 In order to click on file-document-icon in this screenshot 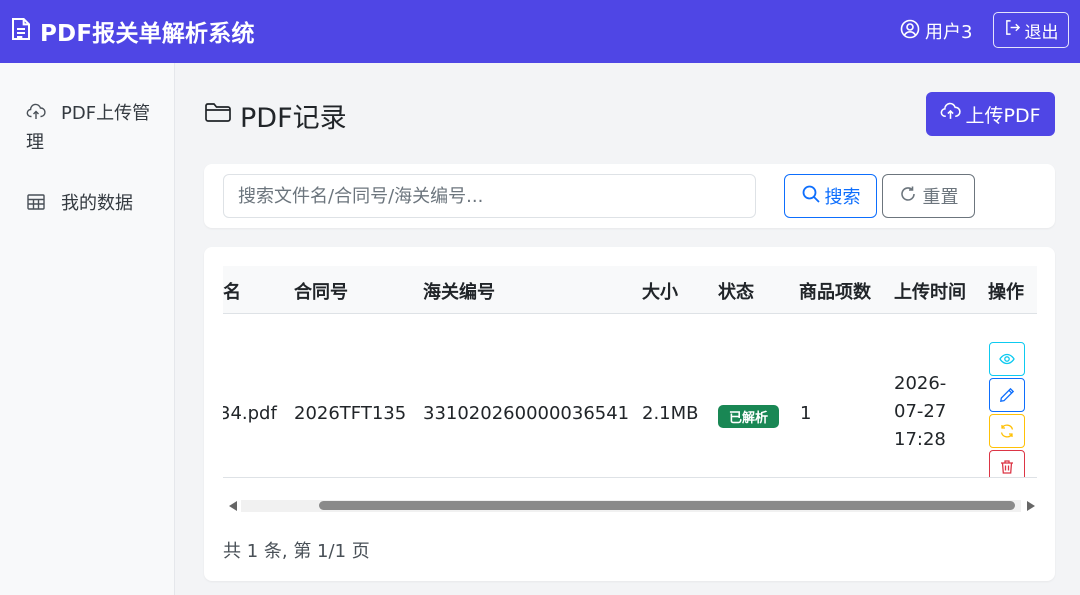, I will do `click(25, 31)`.